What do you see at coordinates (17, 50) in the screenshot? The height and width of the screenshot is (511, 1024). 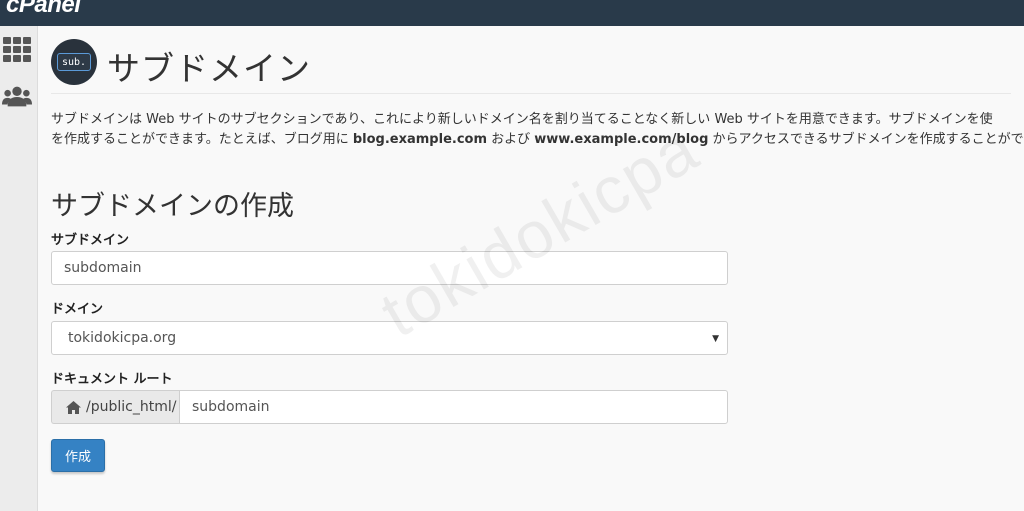 I see `apps-grid-icon` at bounding box center [17, 50].